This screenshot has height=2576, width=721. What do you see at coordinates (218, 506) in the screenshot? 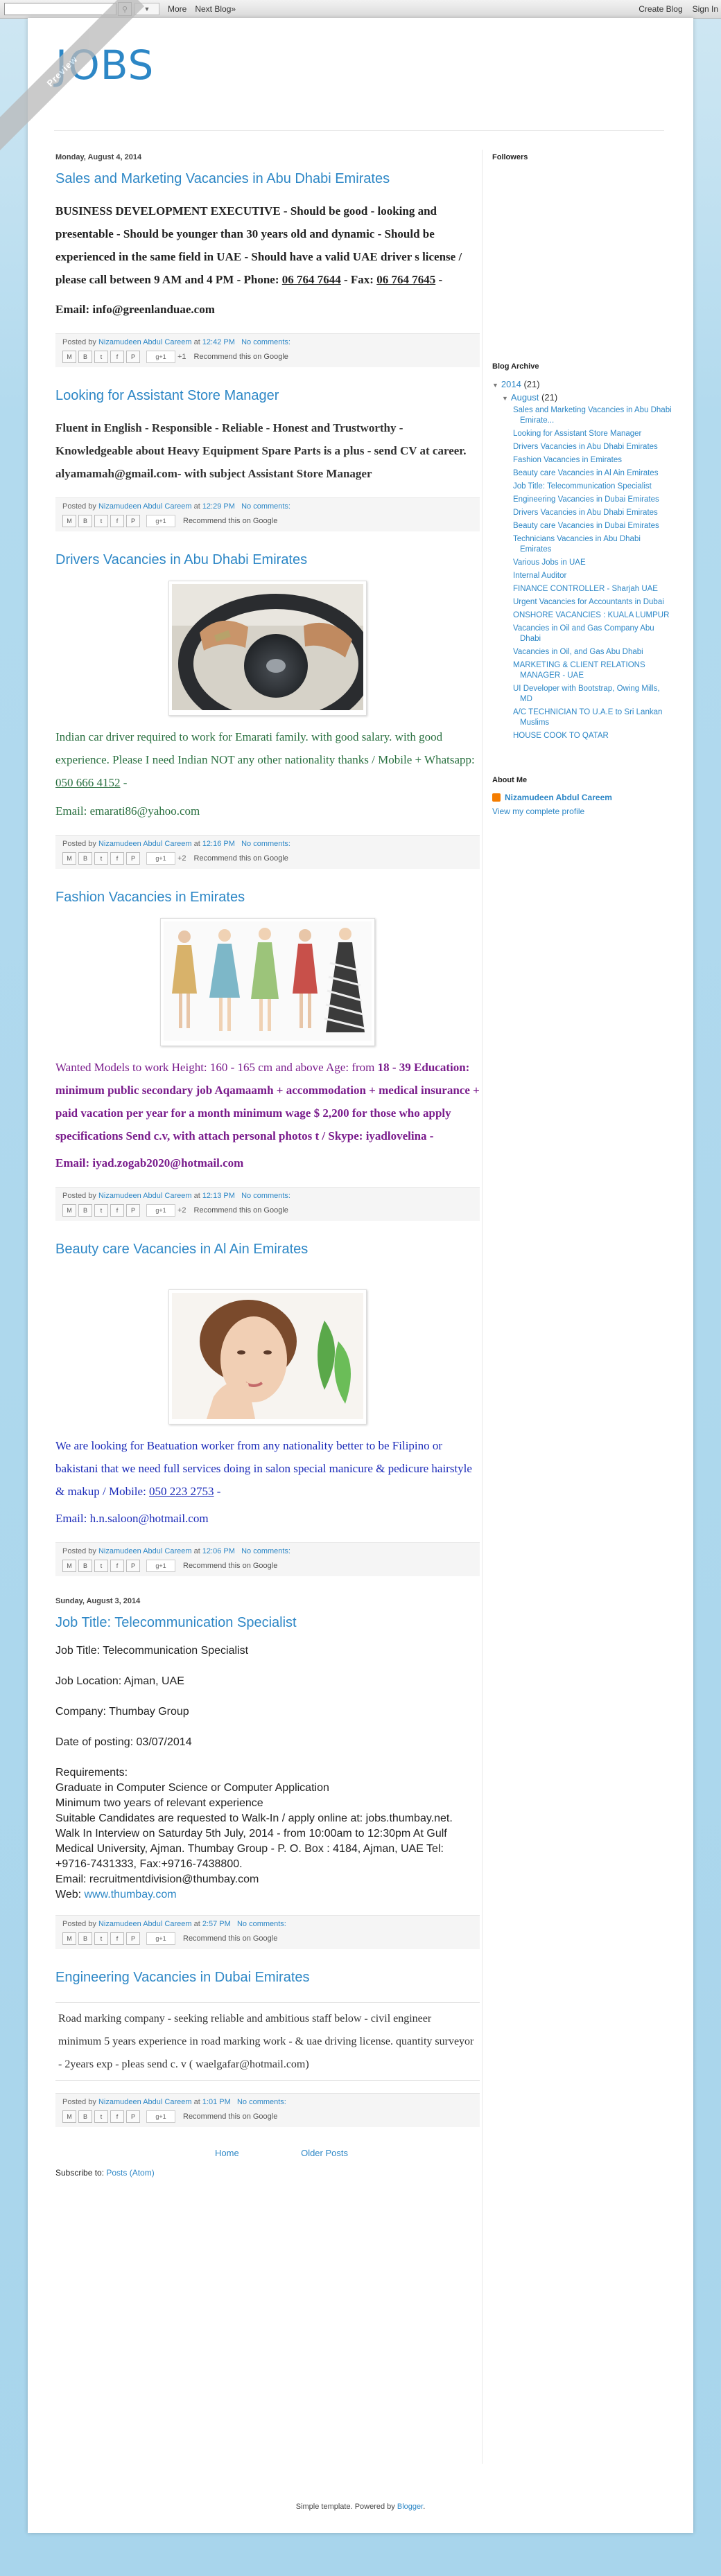
I see `timestamp-link: 12:29 PM` at bounding box center [218, 506].